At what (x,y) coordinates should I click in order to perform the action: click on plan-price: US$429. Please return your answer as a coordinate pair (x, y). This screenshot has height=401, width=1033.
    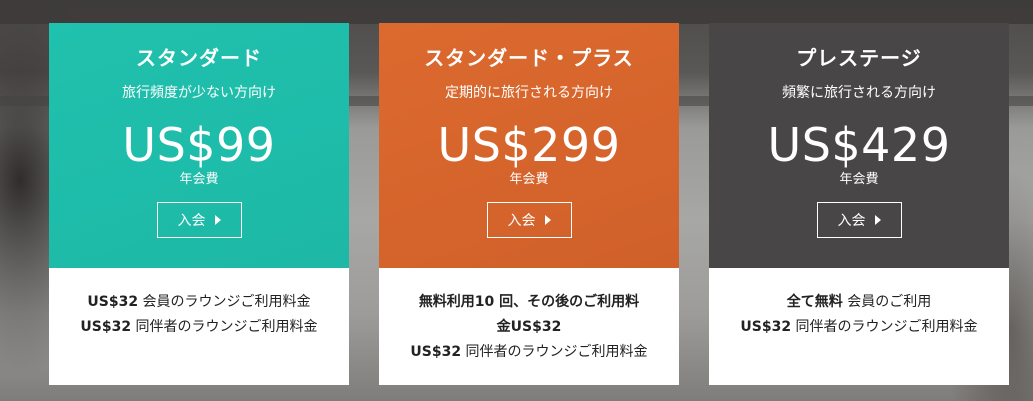
    Looking at the image, I should click on (859, 145).